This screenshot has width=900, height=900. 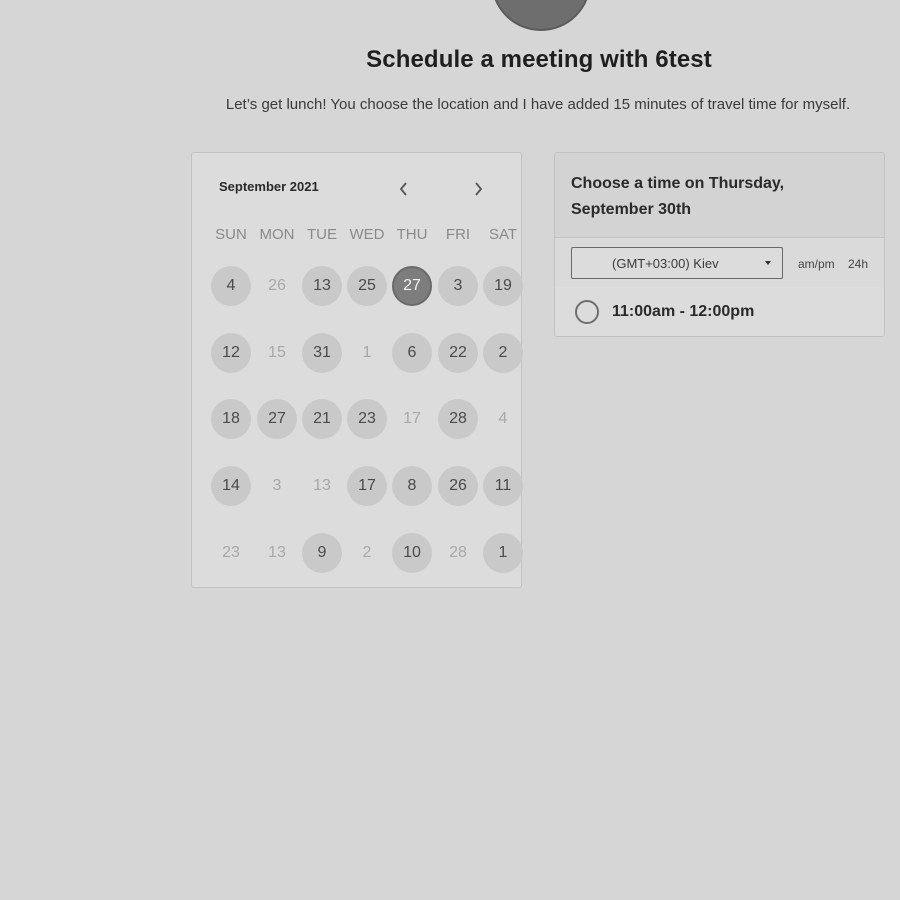 I want to click on chevron-right-icon, so click(x=479, y=189).